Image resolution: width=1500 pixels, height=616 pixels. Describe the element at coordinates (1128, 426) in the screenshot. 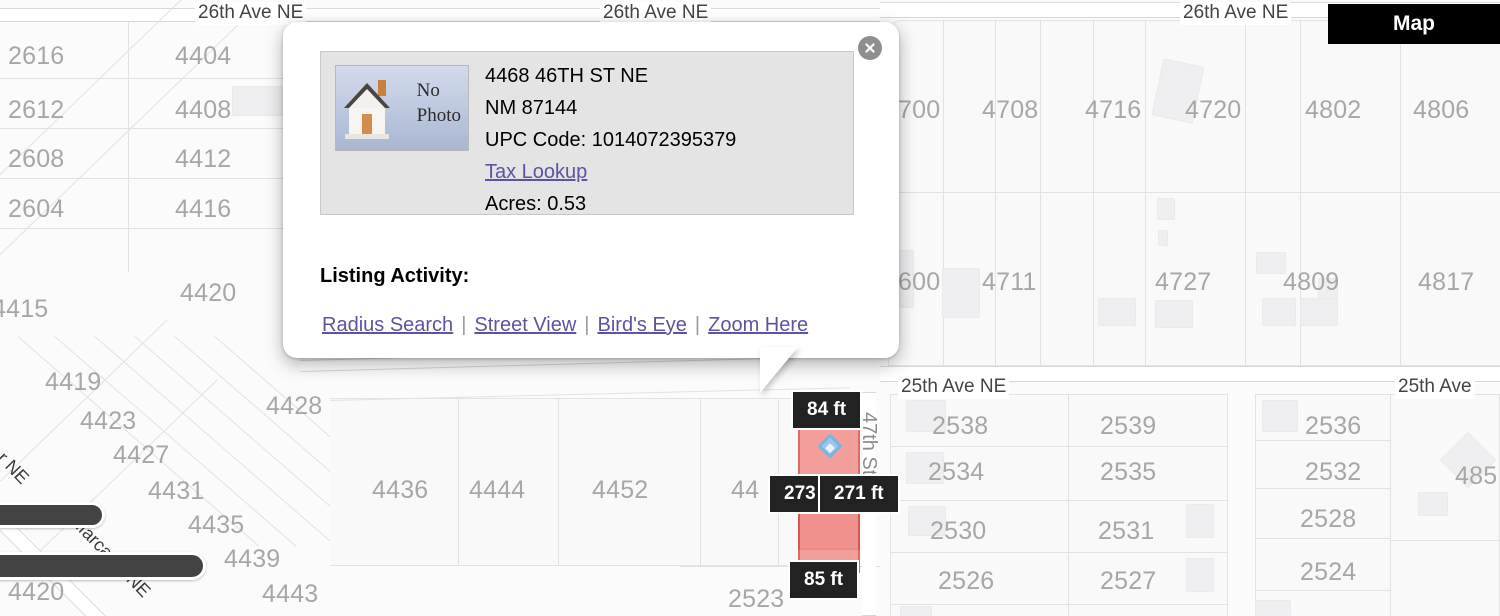

I see `parcel-number: 2539` at that location.